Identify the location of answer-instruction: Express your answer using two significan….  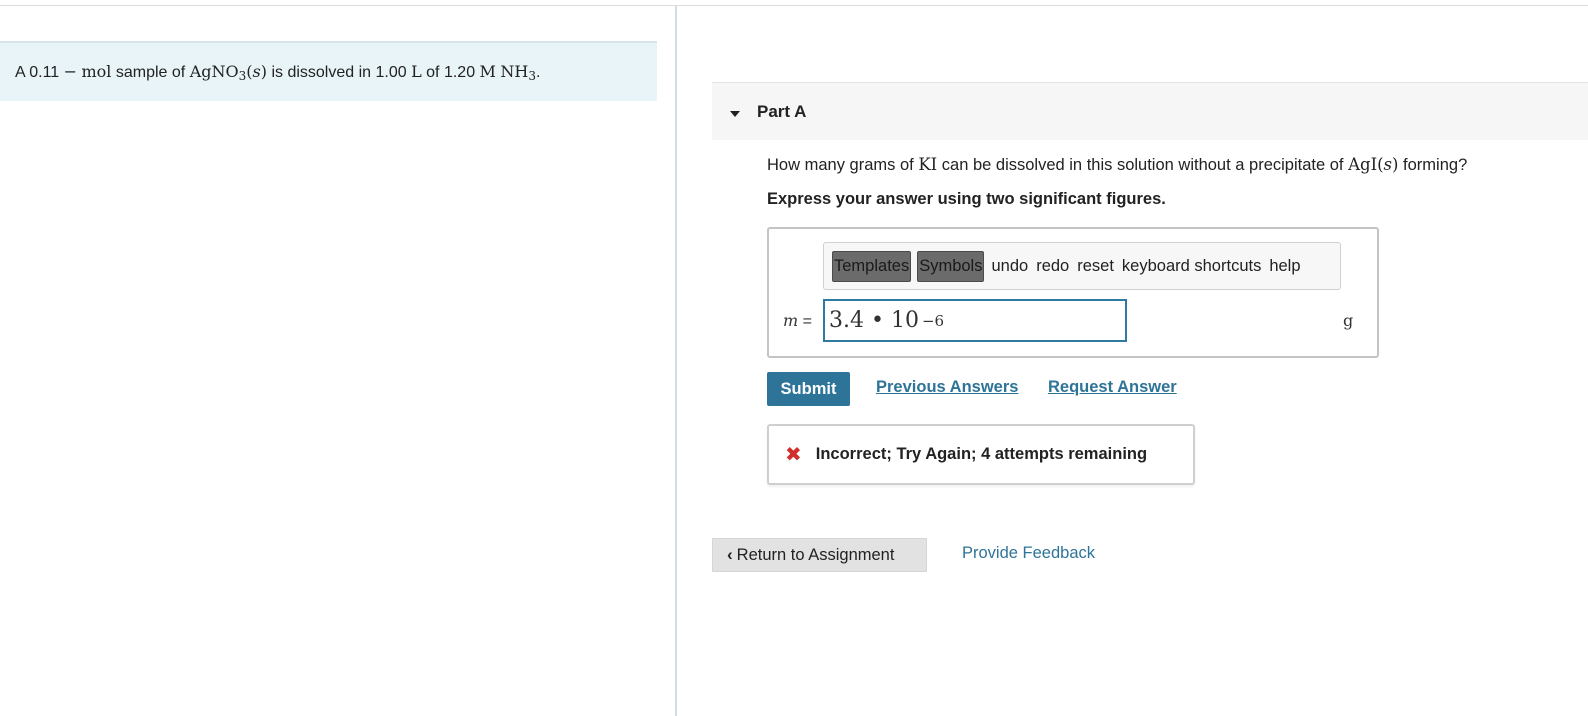
(966, 199).